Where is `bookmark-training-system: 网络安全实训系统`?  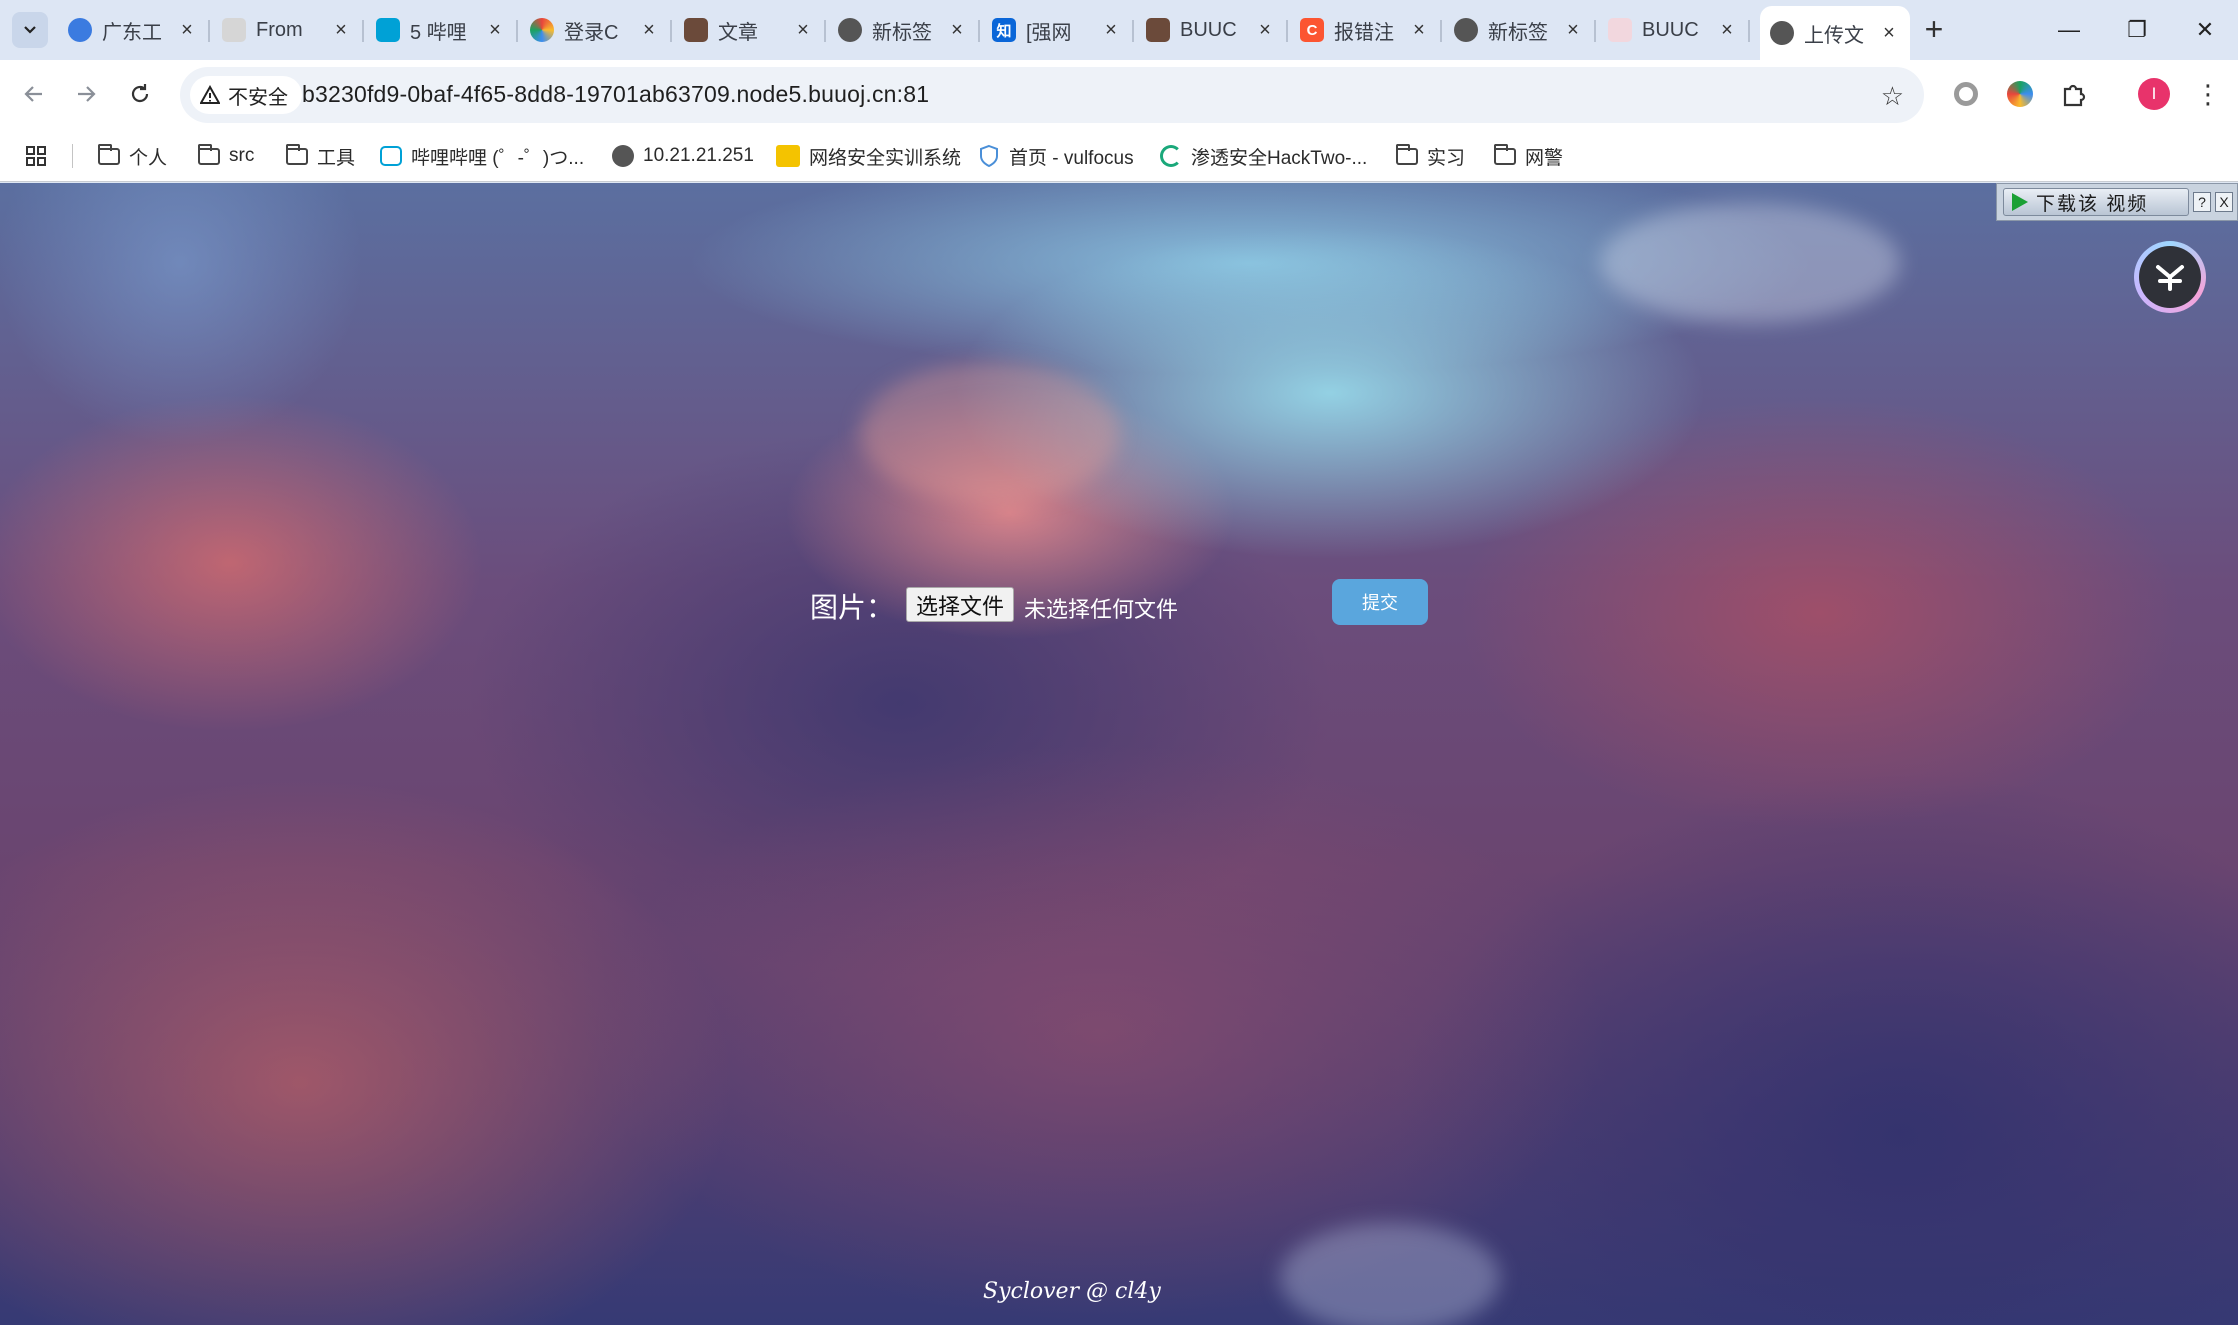
bookmark-training-system: 网络安全实训系统 is located at coordinates (868, 156).